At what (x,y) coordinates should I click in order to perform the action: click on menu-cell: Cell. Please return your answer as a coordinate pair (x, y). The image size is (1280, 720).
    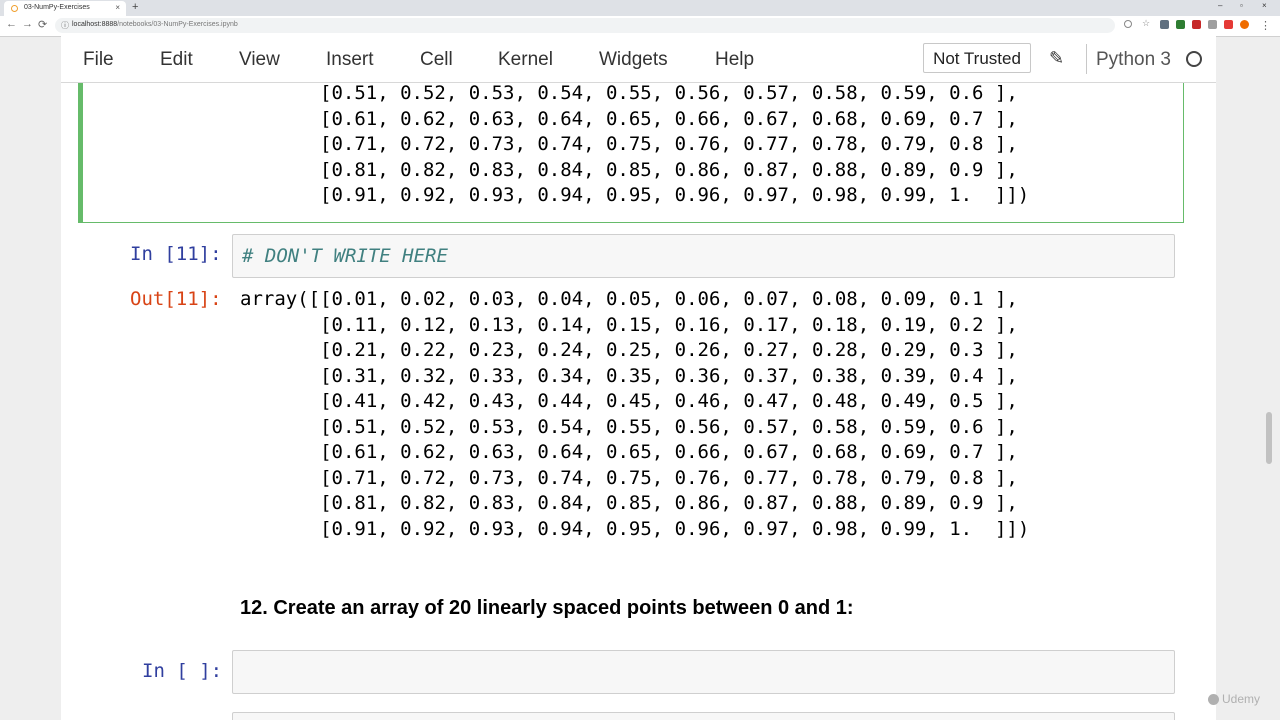
    Looking at the image, I should click on (436, 60).